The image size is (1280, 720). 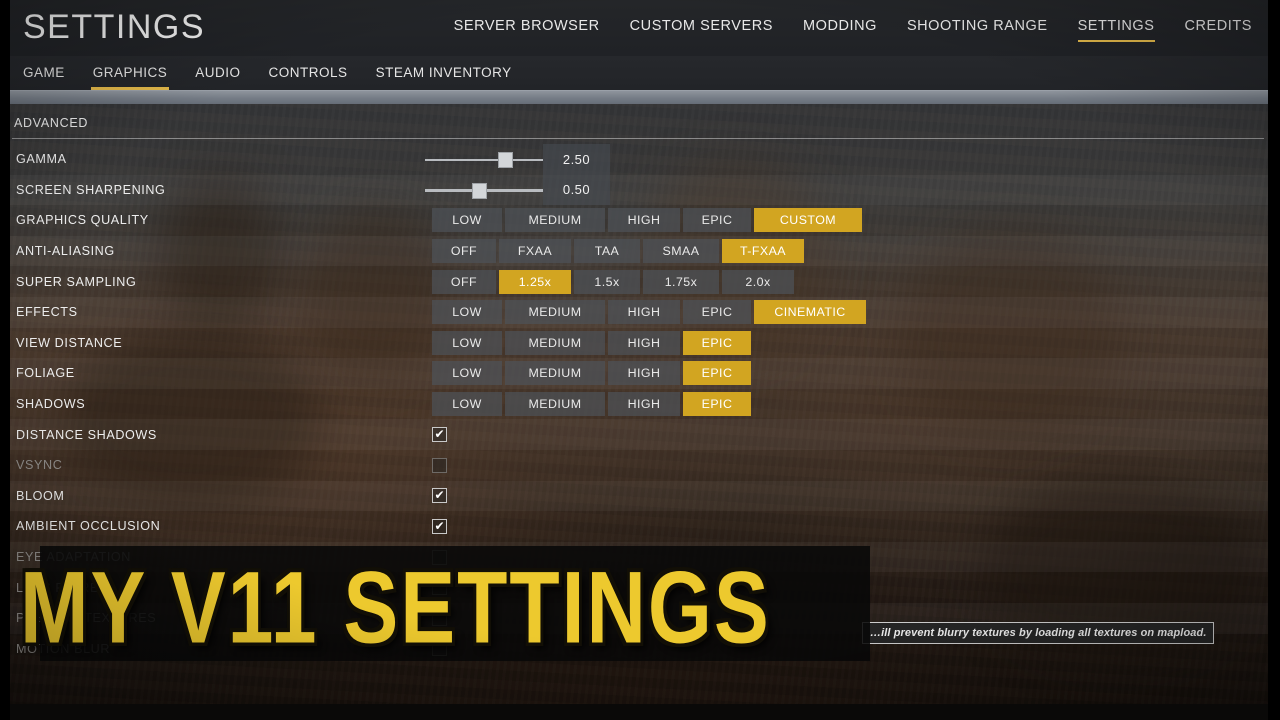 I want to click on setting-label-graphics-quality: GRAPHICS QUALITY, so click(x=82, y=220).